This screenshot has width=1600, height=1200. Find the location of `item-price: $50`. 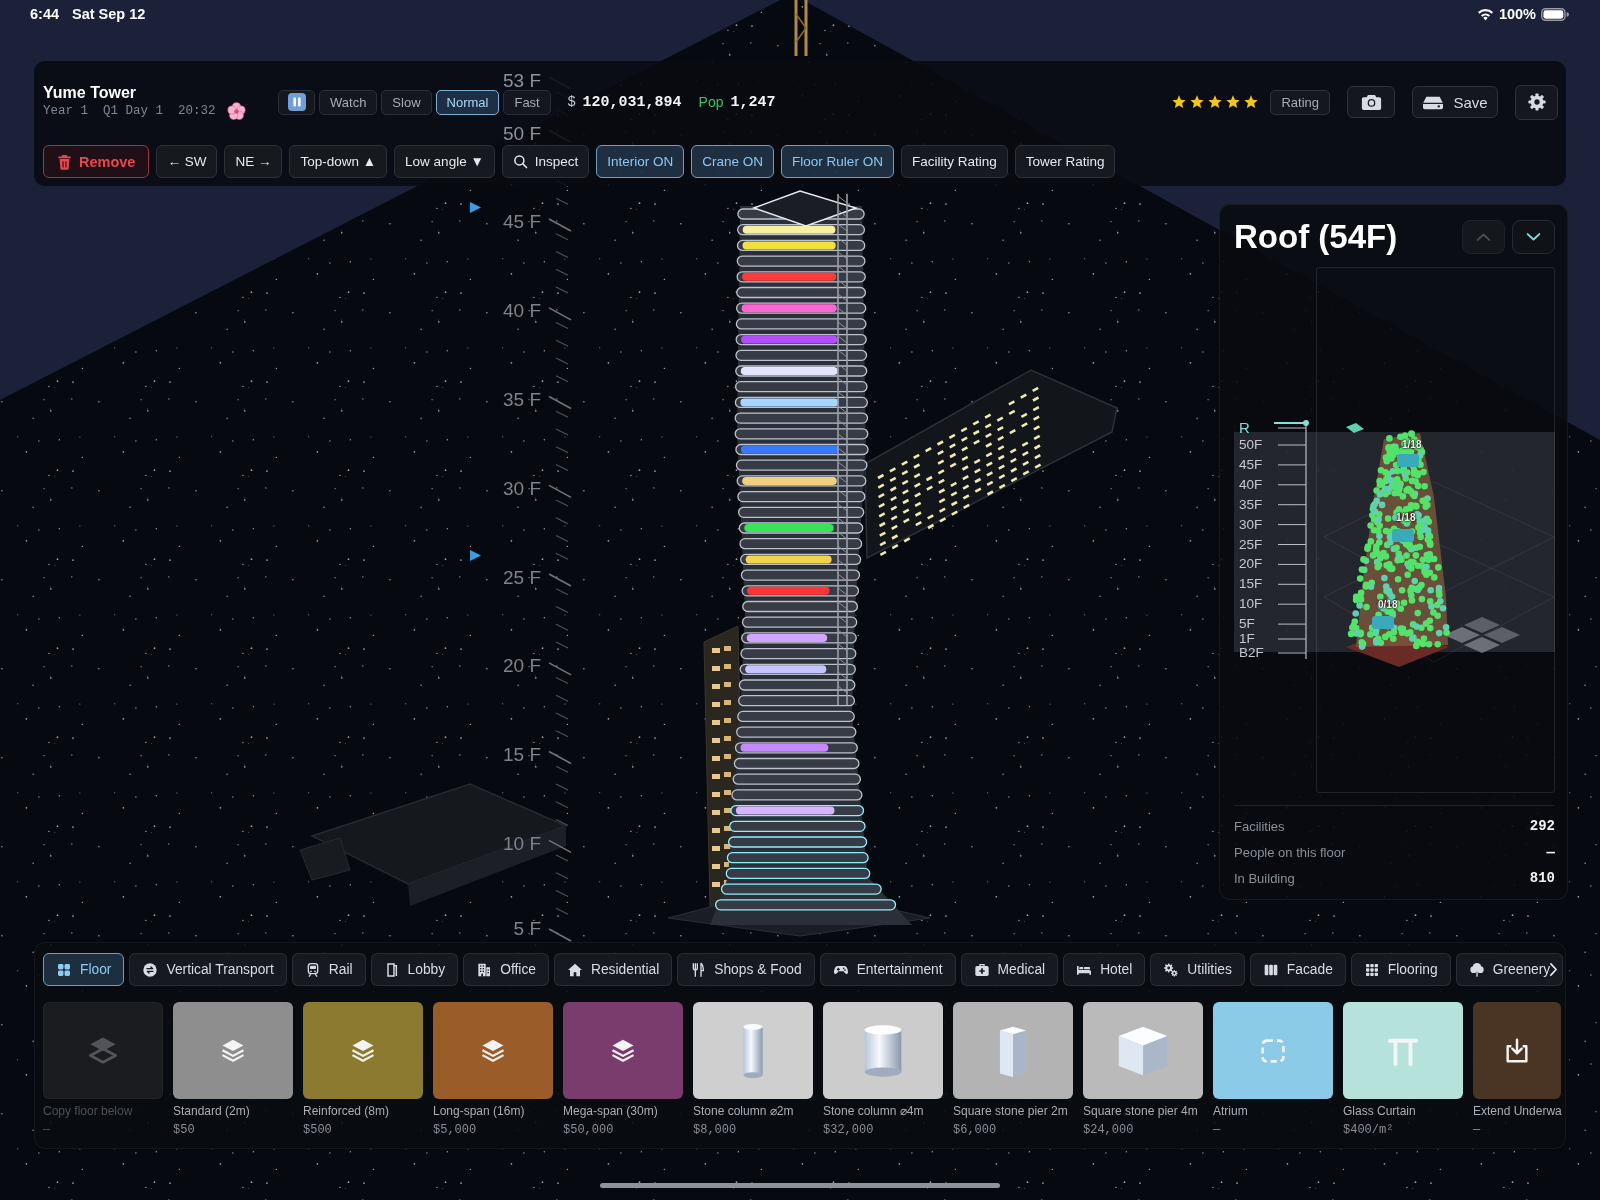

item-price: $50 is located at coordinates (184, 1130).